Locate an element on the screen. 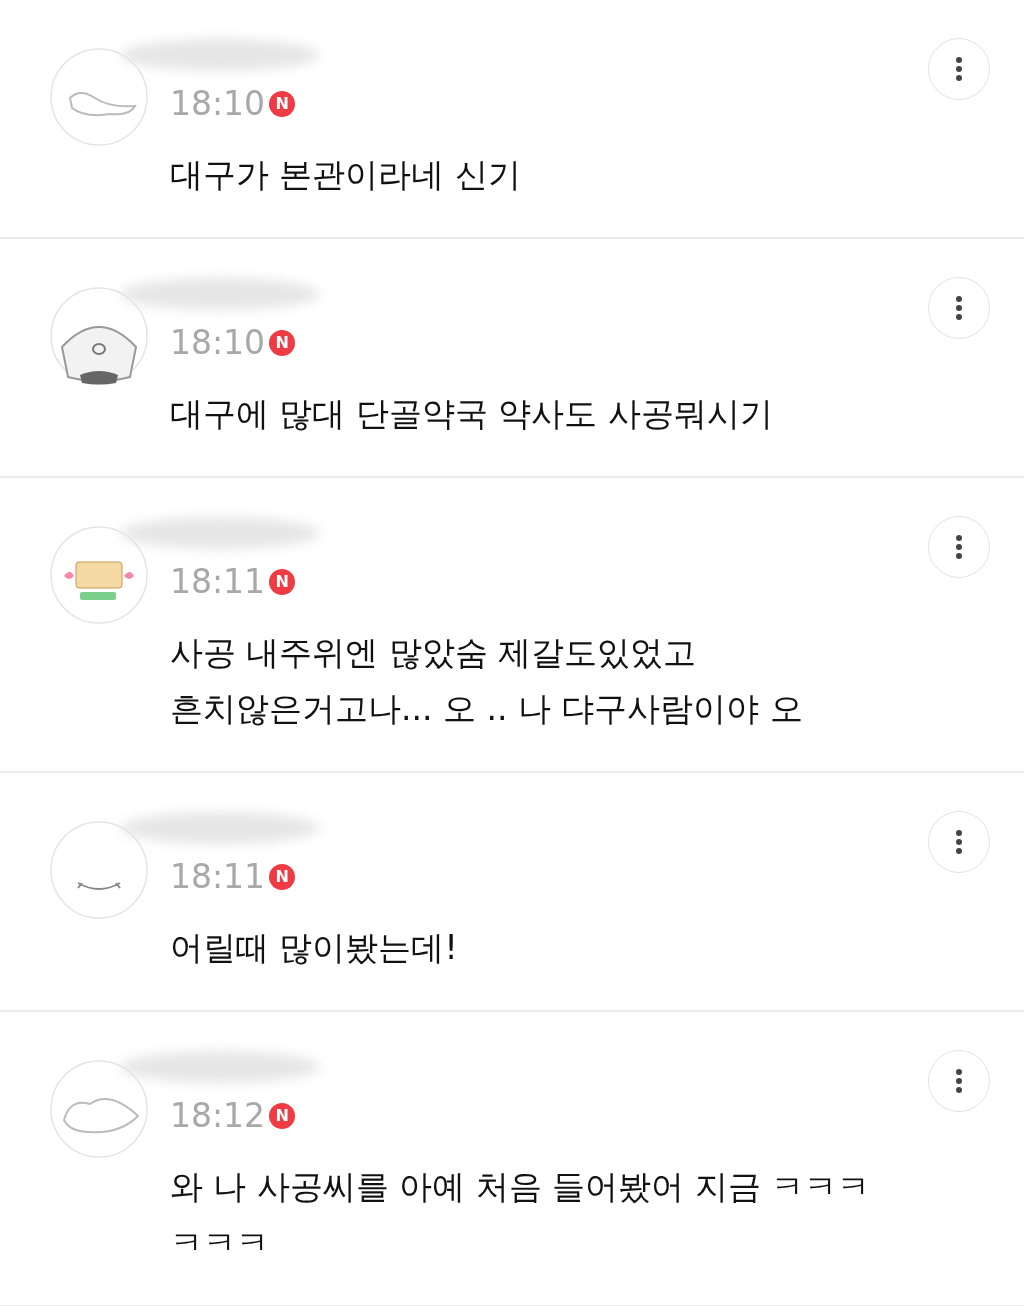 The image size is (1024, 1306). comment-text: 사공 내주위엔 많았숨 제갈도있었고 is located at coordinates (434, 653).